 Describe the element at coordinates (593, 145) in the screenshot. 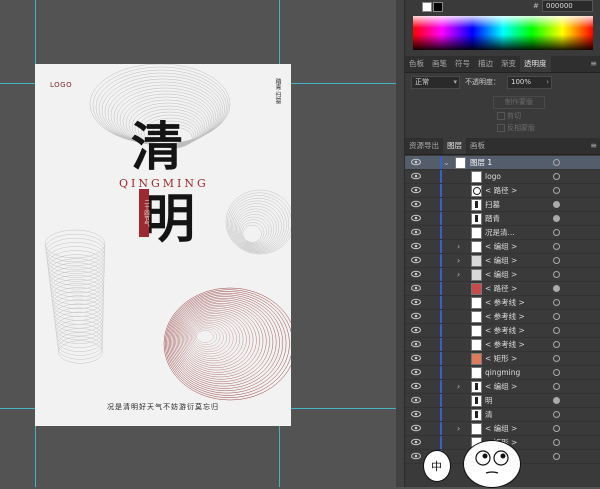

I see `layers-menu-icon: ≡` at that location.